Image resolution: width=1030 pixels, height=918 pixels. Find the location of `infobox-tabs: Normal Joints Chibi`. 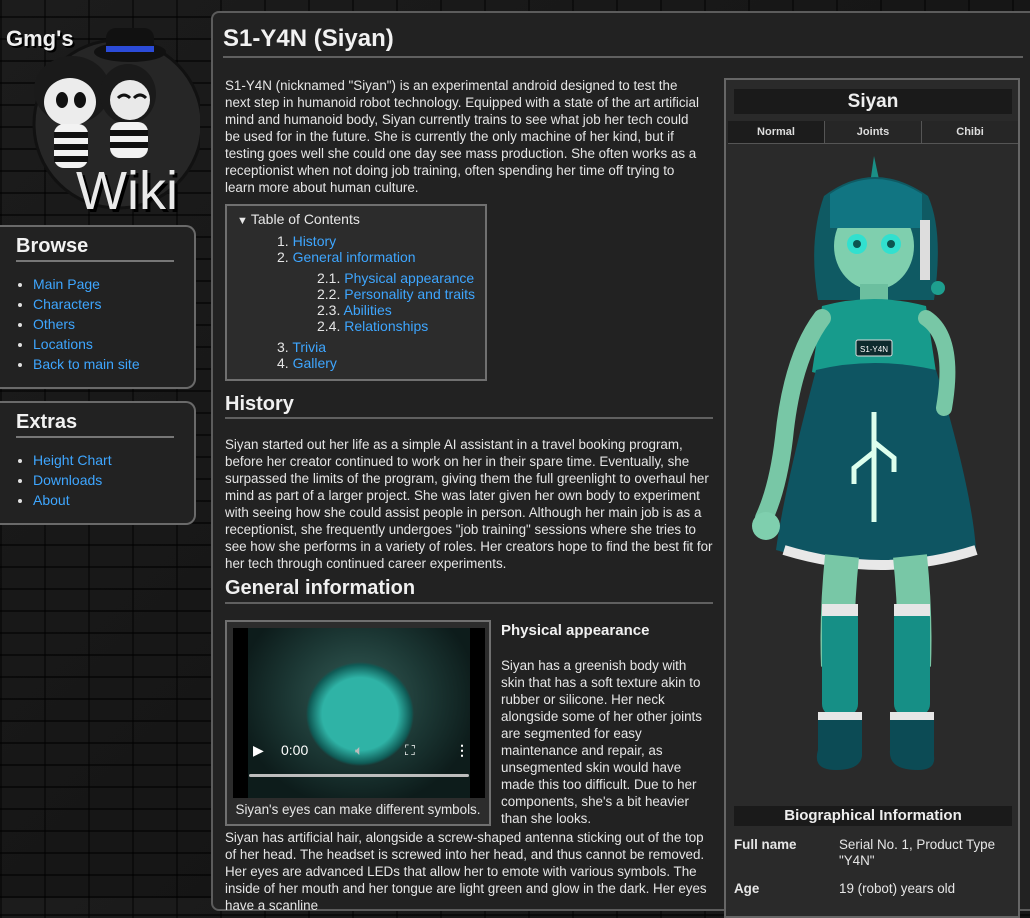

infobox-tabs: Normal Joints Chibi is located at coordinates (873, 132).